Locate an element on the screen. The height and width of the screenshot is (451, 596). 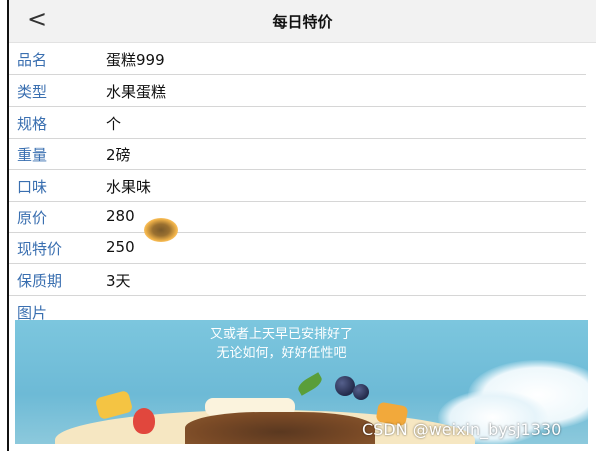
field-label: 保质期 is located at coordinates (40, 281).